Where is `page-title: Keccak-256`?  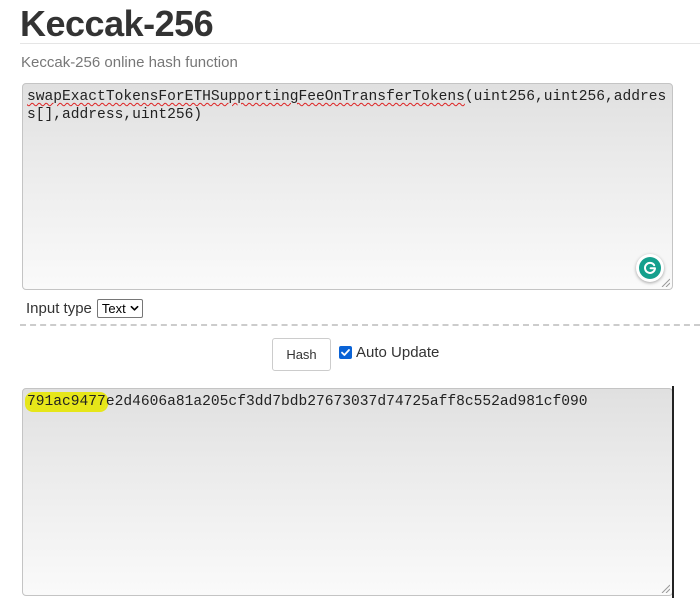 page-title: Keccak-256 is located at coordinates (117, 23).